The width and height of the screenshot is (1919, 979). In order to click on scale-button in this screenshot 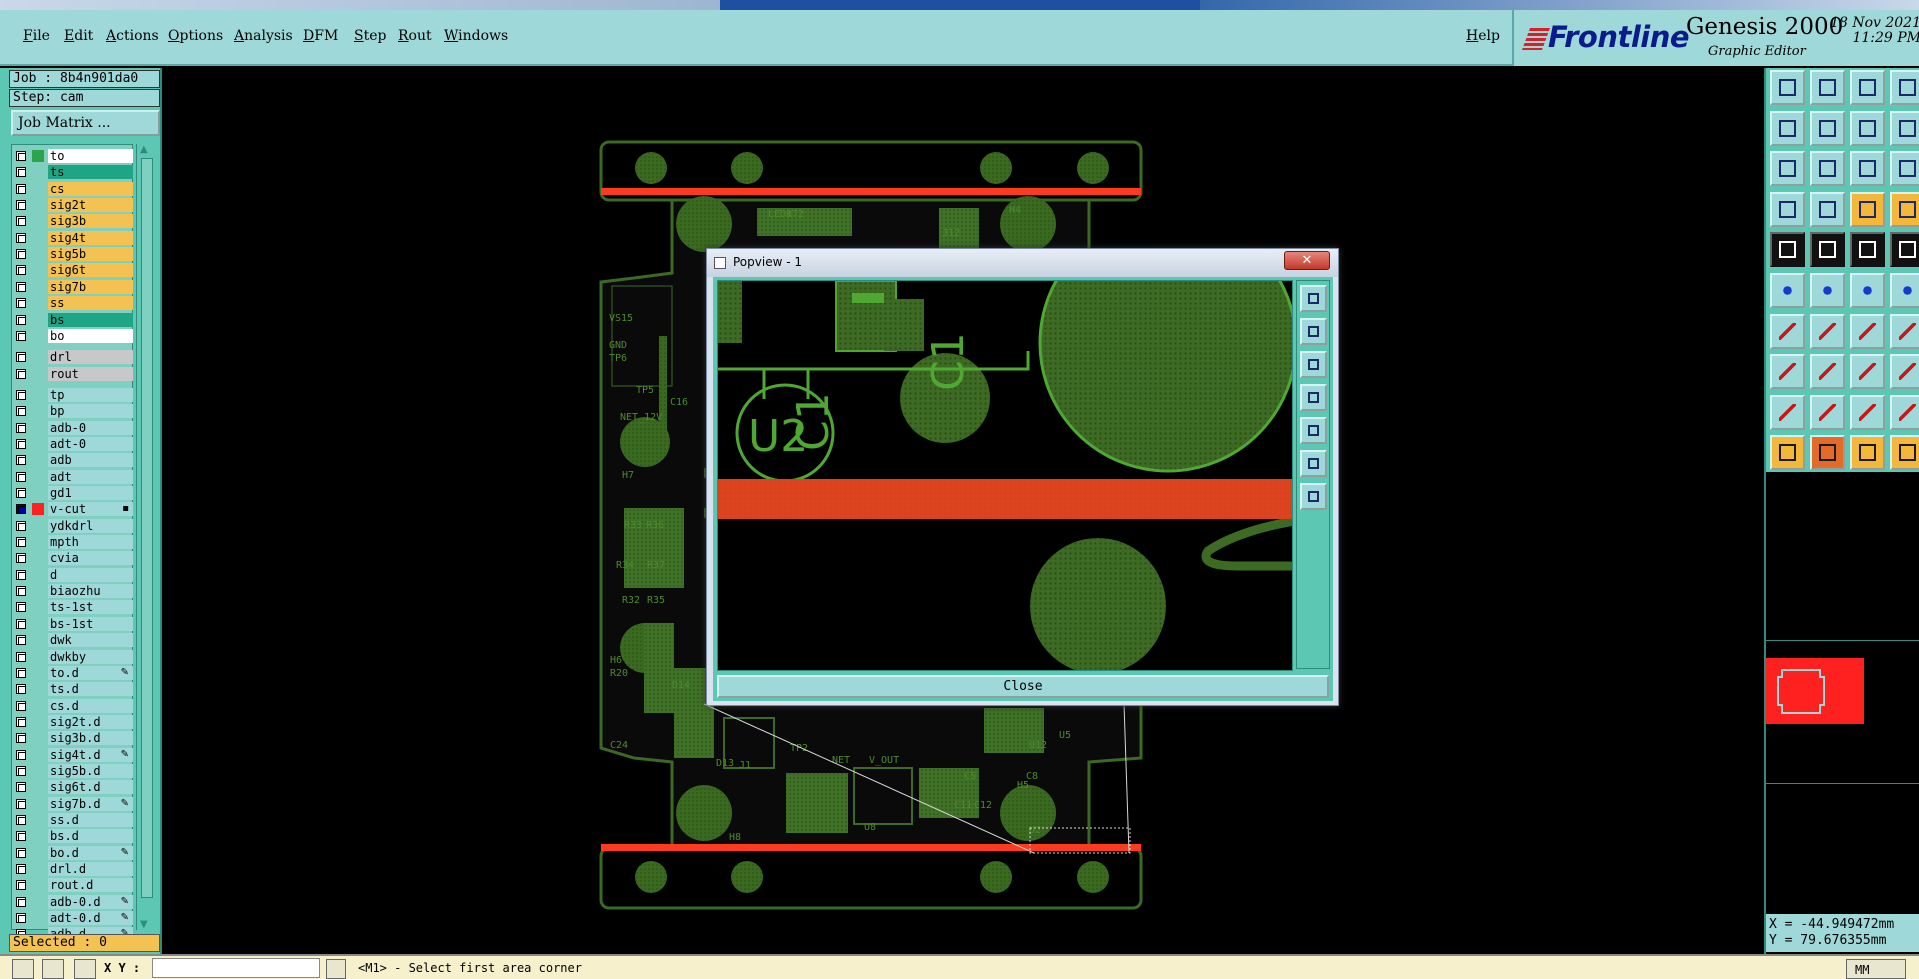, I will do `click(1867, 169)`.